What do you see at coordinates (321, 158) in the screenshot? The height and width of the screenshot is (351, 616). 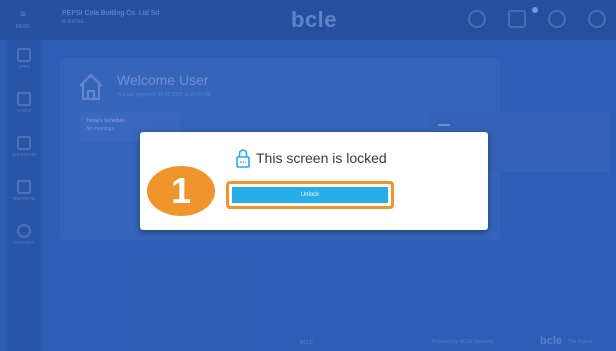 I see `lock-message: This screen is locked` at bounding box center [321, 158].